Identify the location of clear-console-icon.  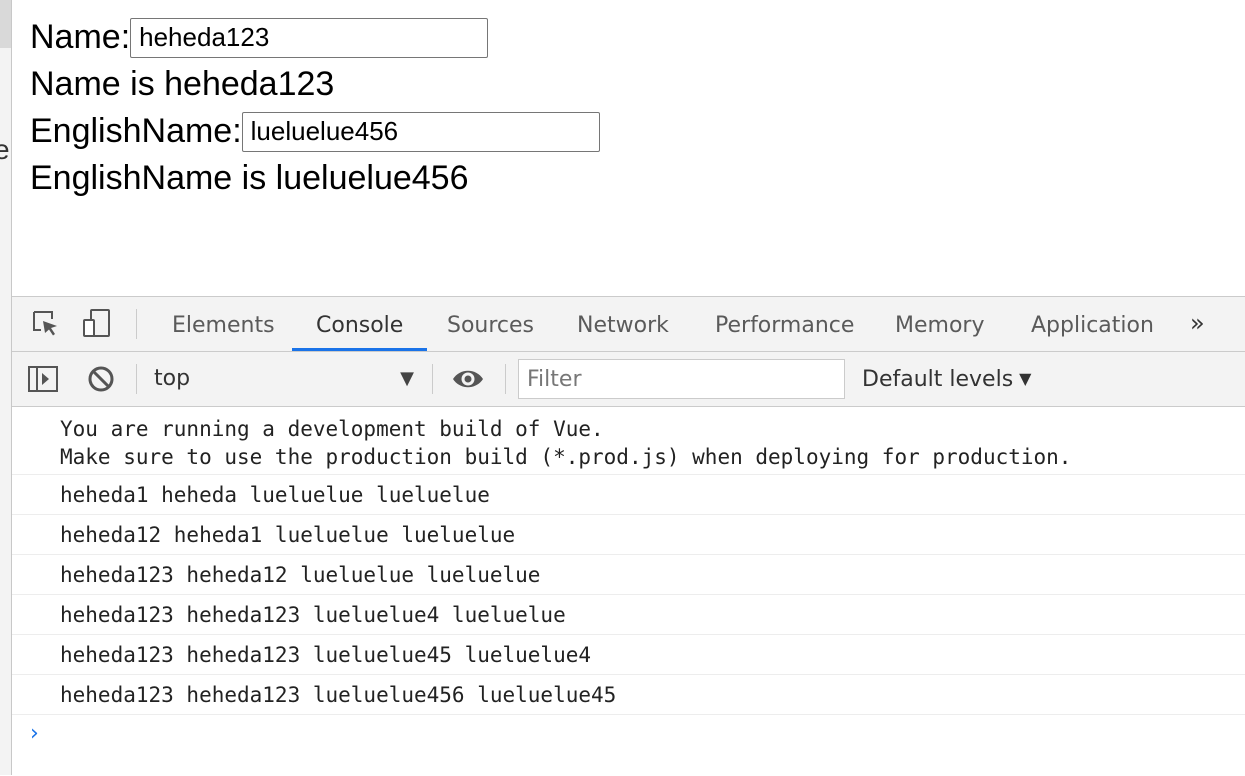
(101, 379).